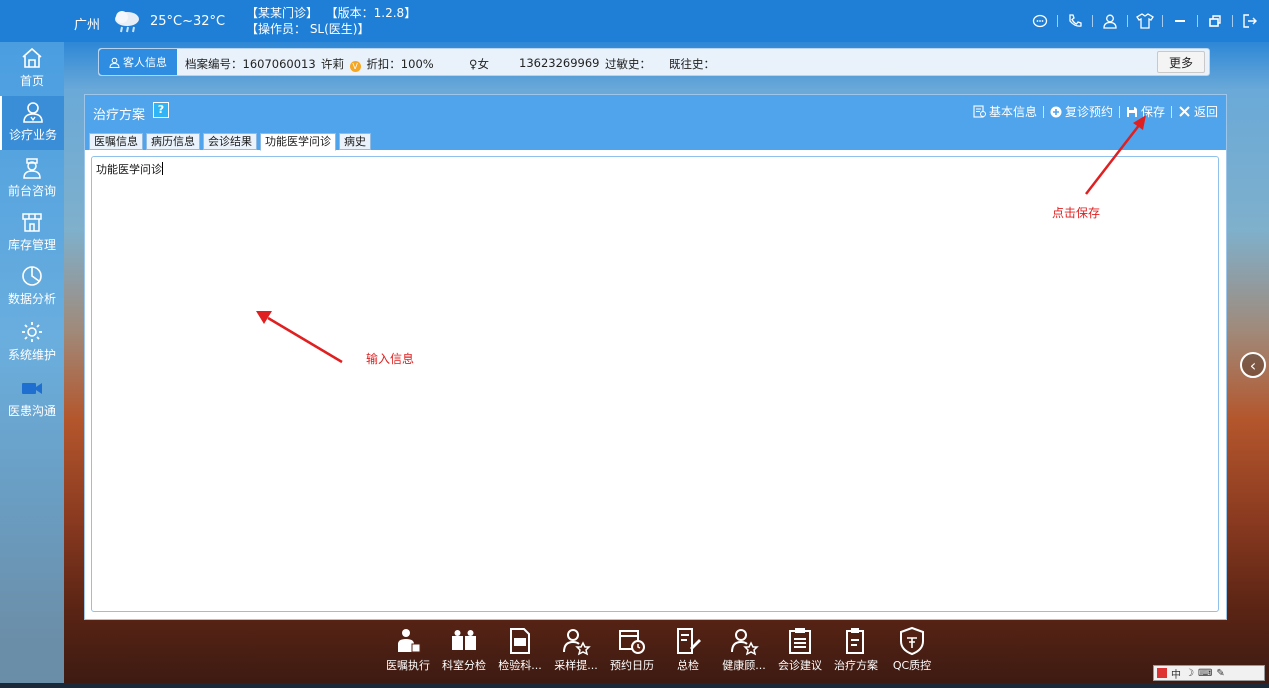 The height and width of the screenshot is (688, 1269). I want to click on quality-shield-icon, so click(912, 641).